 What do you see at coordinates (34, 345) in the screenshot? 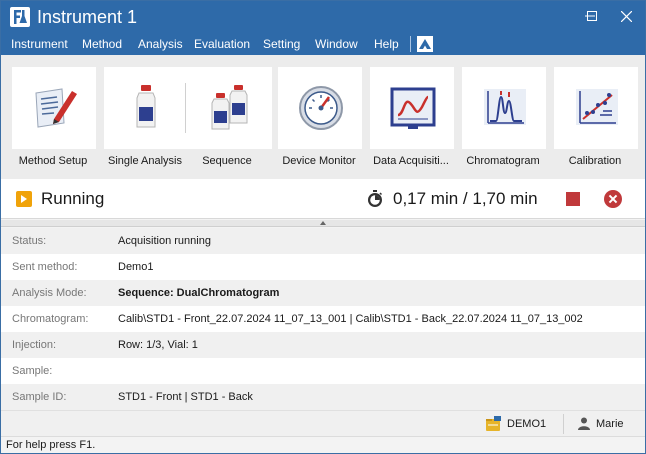
I see `row-label: Injection:` at bounding box center [34, 345].